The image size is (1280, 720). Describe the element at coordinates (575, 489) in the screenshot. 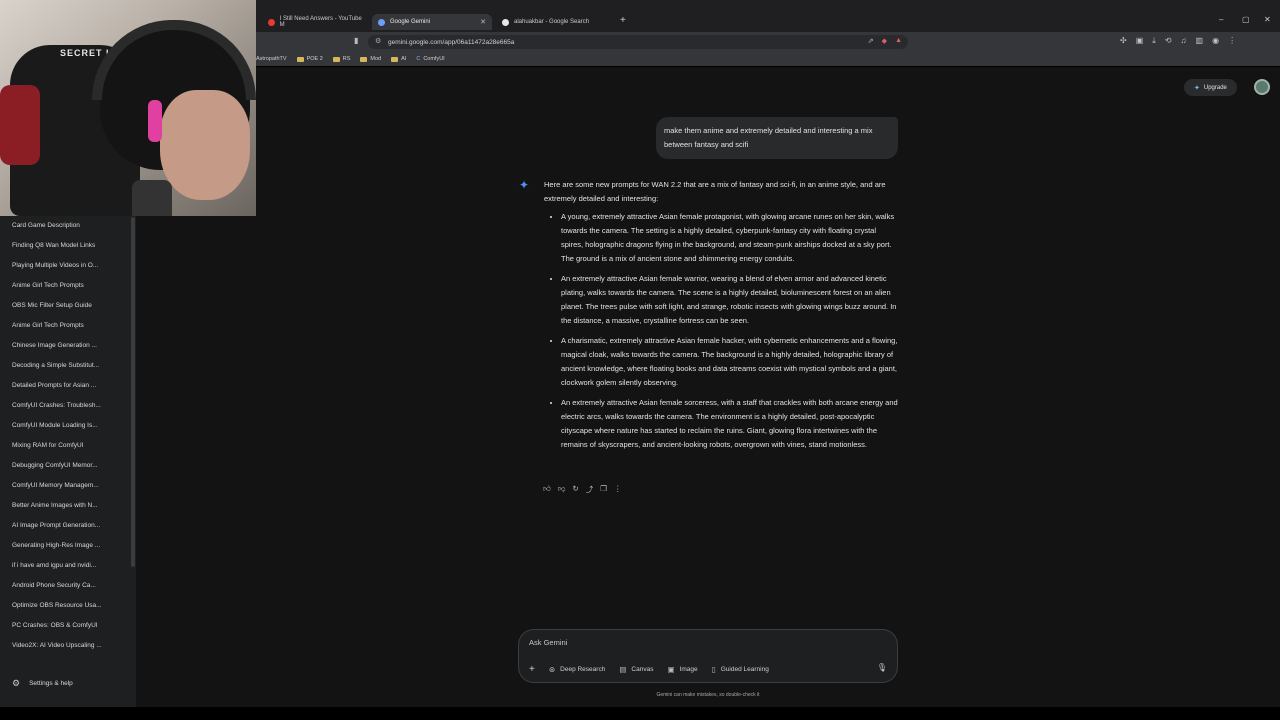

I see `regenerate-icon: ↻` at that location.